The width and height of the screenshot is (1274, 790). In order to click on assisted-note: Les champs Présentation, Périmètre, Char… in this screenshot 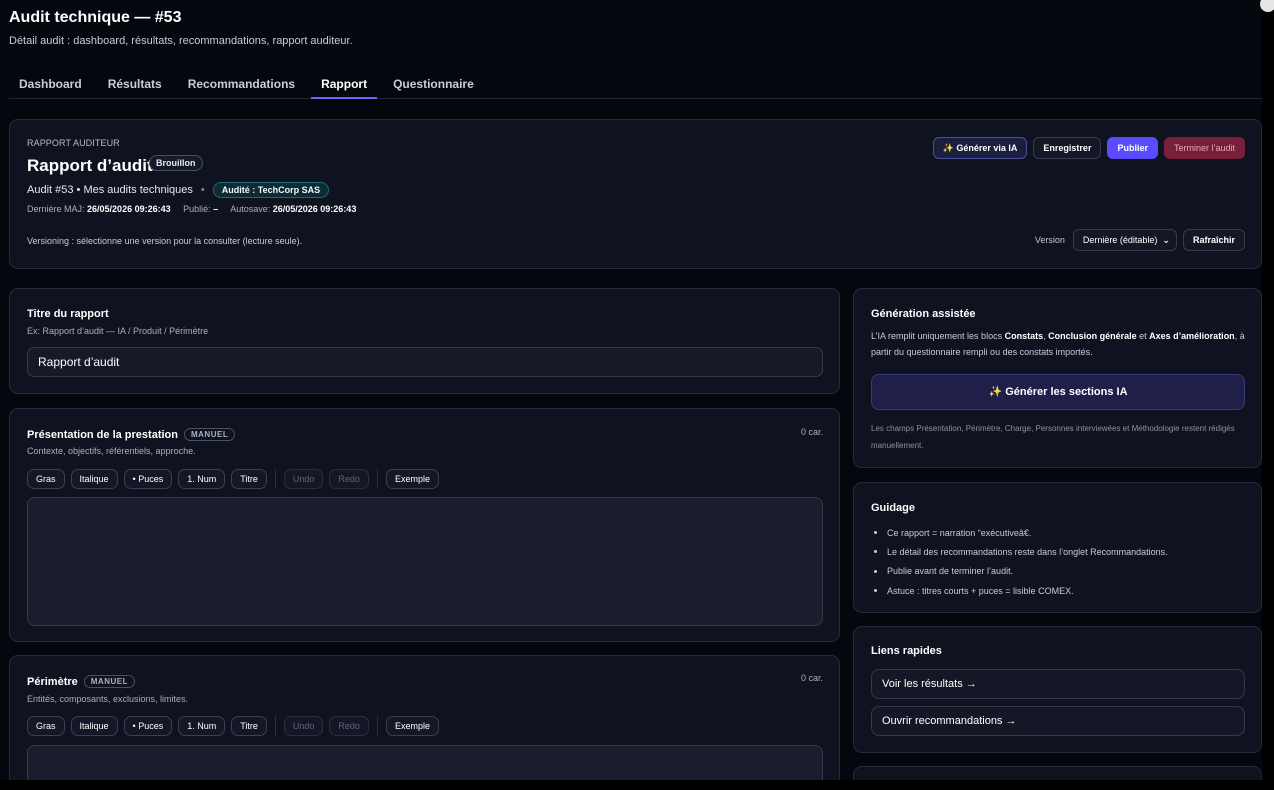, I will do `click(1053, 437)`.